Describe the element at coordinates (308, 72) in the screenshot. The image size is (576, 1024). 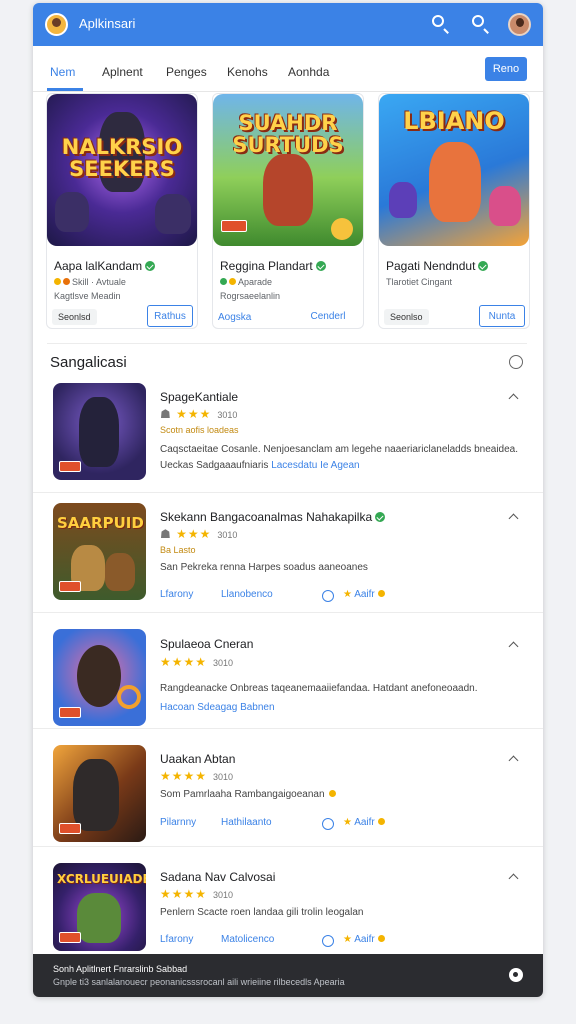
I see `tab-5: Aonhda` at that location.